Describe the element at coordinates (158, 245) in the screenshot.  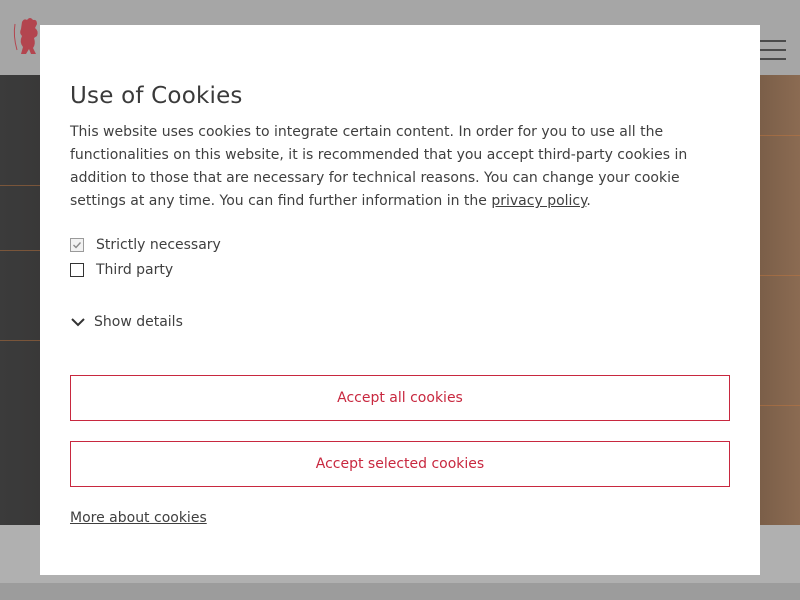
I see `strictly-necessary-label: Strictly necessary` at that location.